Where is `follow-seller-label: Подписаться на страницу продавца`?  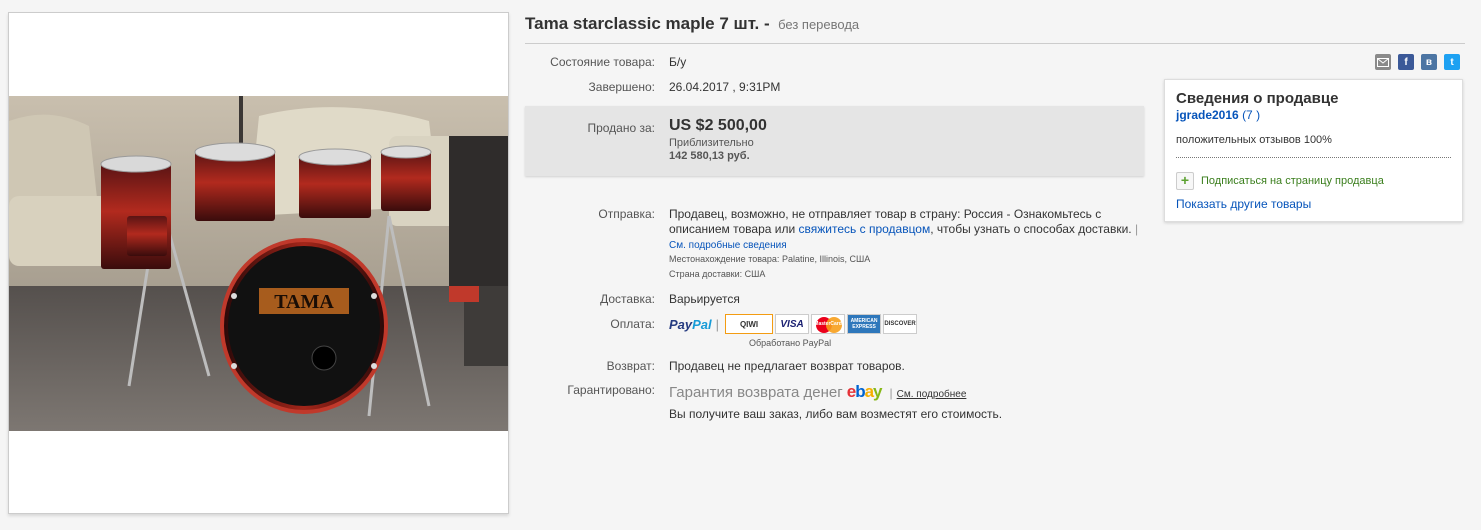 follow-seller-label: Подписаться на страницу продавца is located at coordinates (1292, 181).